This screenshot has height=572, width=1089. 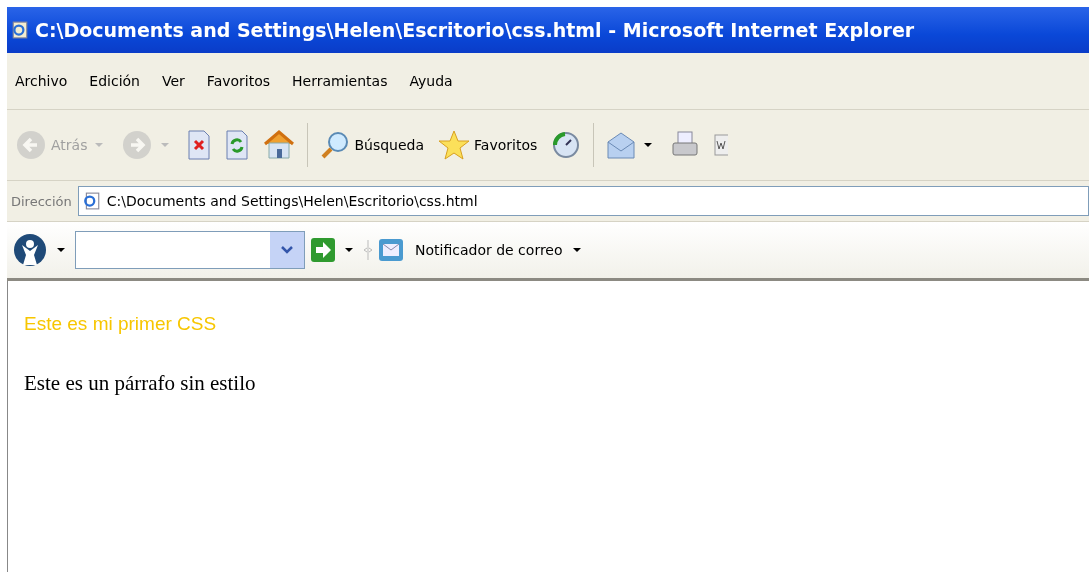 What do you see at coordinates (488, 145) in the screenshot?
I see `favorites-button: Favoritos` at bounding box center [488, 145].